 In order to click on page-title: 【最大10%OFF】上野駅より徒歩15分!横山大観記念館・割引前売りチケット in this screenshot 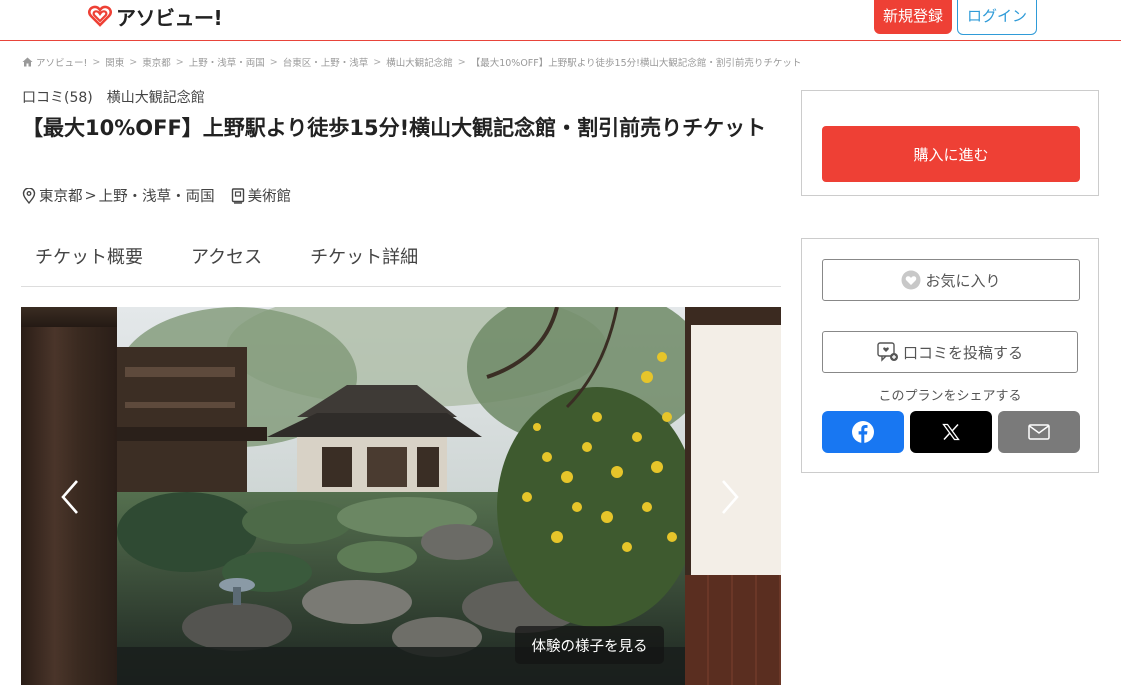, I will do `click(394, 128)`.